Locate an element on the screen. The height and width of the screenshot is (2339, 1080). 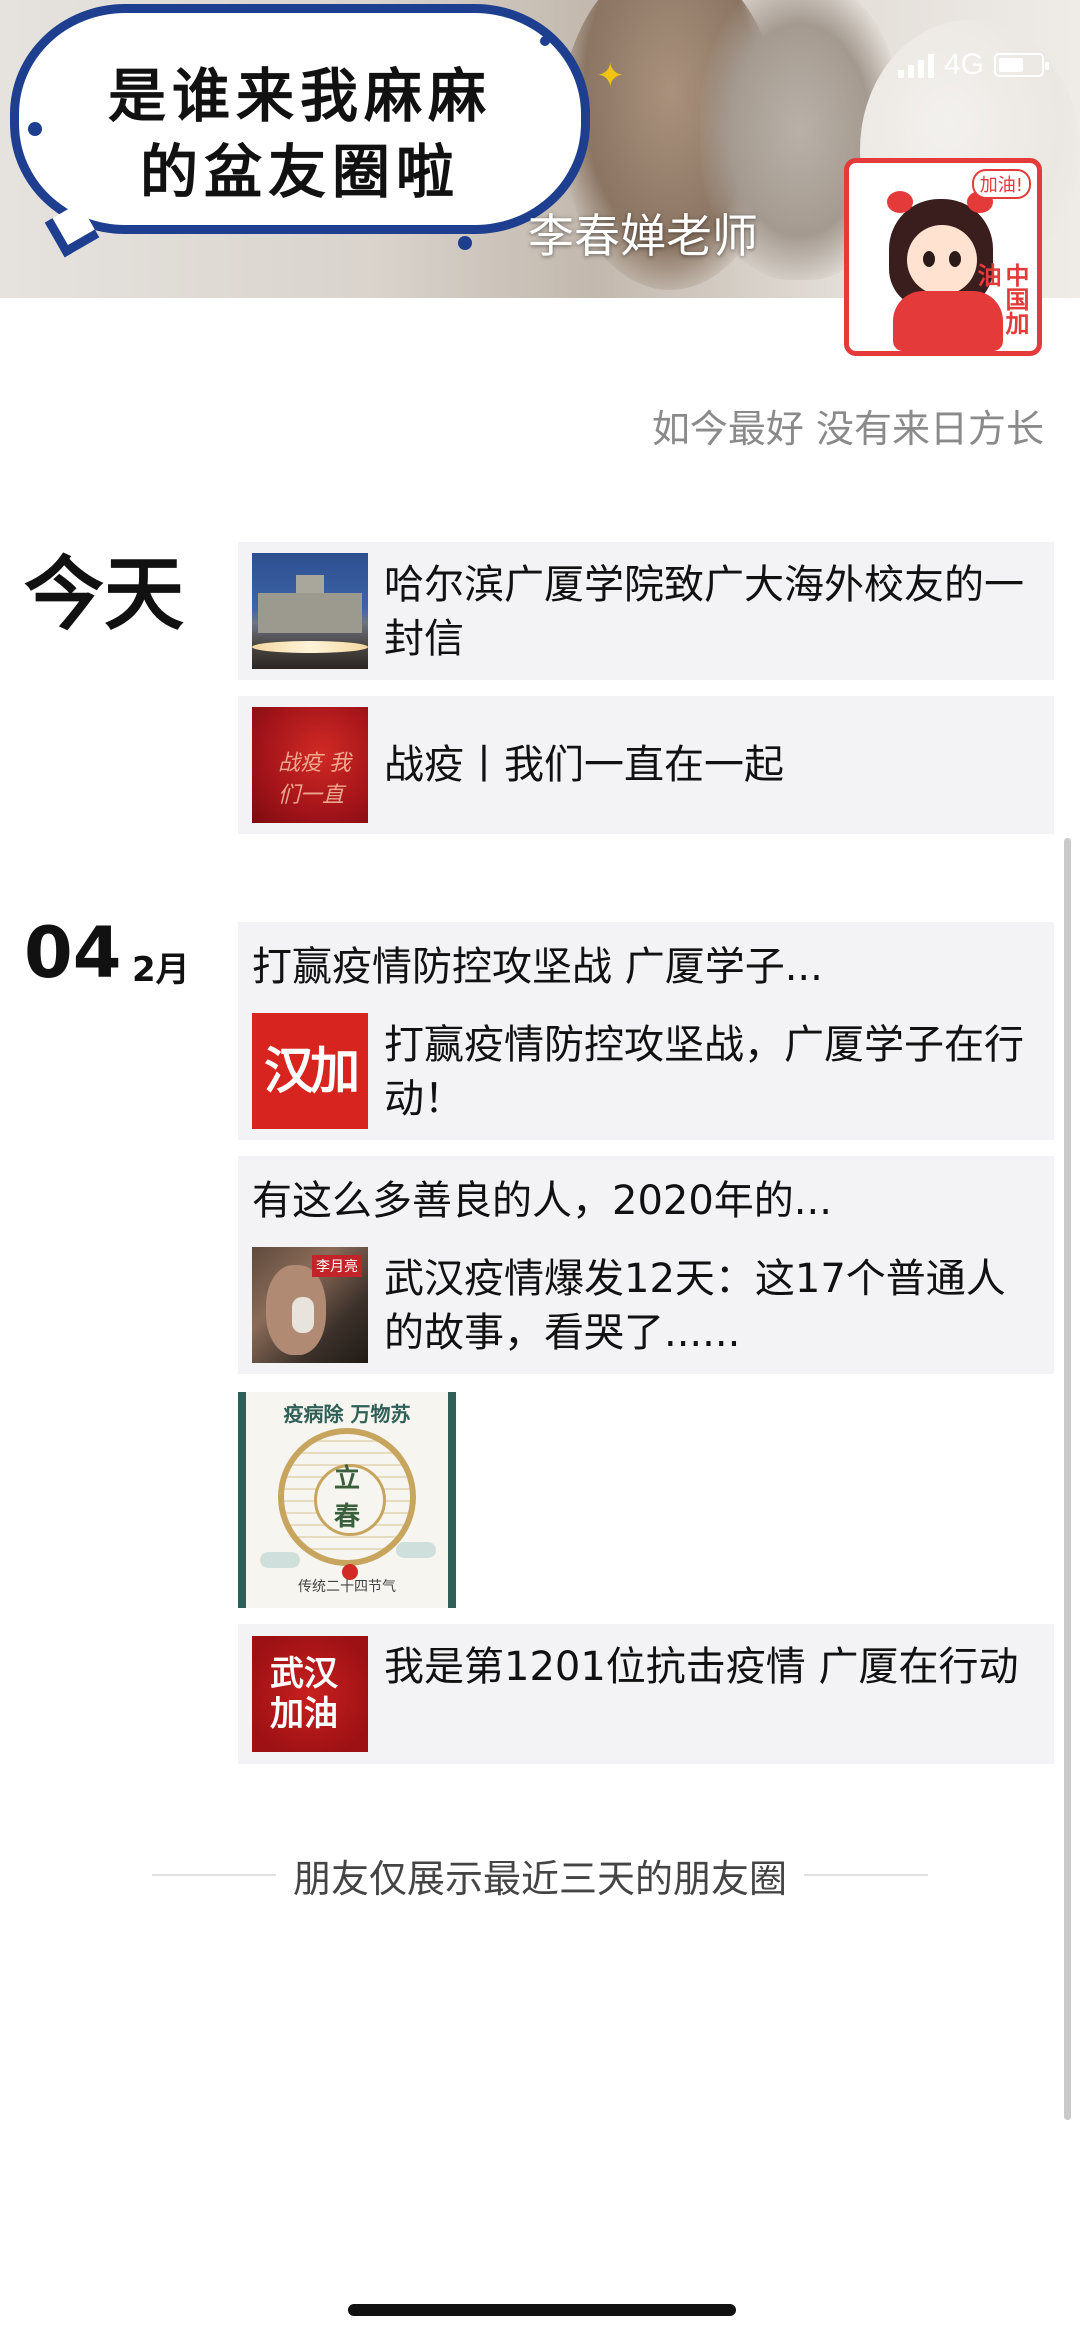
post-thumbnail: 武汉 加油 is located at coordinates (310, 1694).